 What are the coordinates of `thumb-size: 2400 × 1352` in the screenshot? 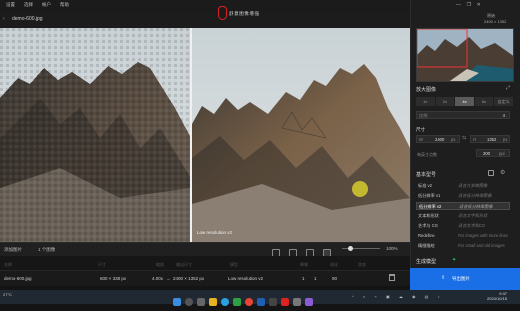 It's located at (495, 21).